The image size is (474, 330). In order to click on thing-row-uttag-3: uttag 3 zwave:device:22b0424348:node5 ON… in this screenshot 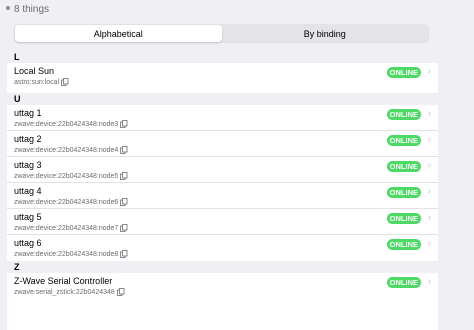, I will do `click(222, 170)`.